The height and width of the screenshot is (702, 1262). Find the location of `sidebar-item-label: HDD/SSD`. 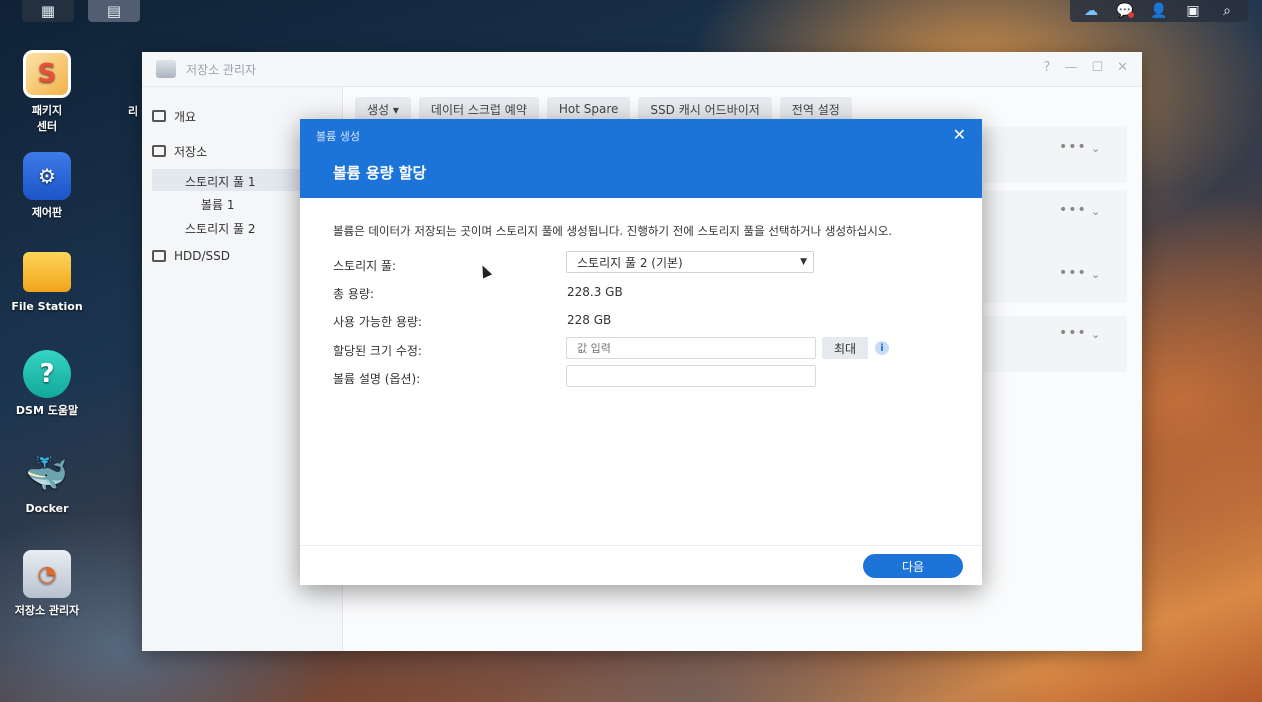

sidebar-item-label: HDD/SSD is located at coordinates (202, 256).